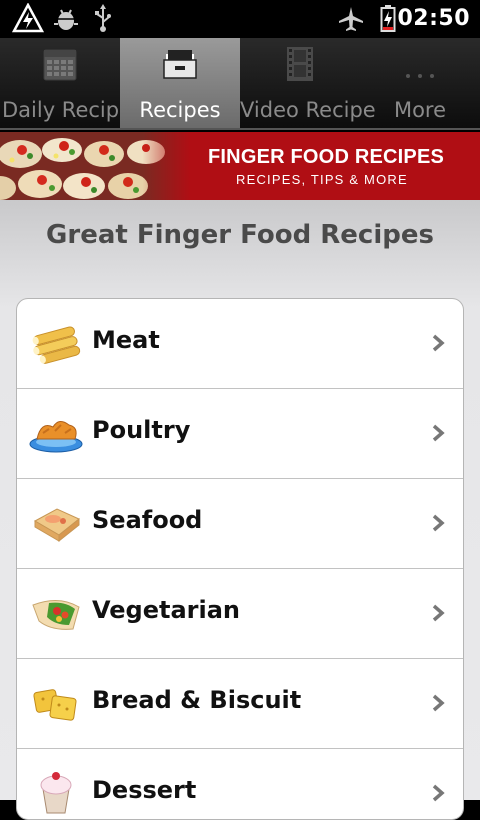 This screenshot has width=480, height=820. What do you see at coordinates (28, 18) in the screenshot?
I see `warning-icon` at bounding box center [28, 18].